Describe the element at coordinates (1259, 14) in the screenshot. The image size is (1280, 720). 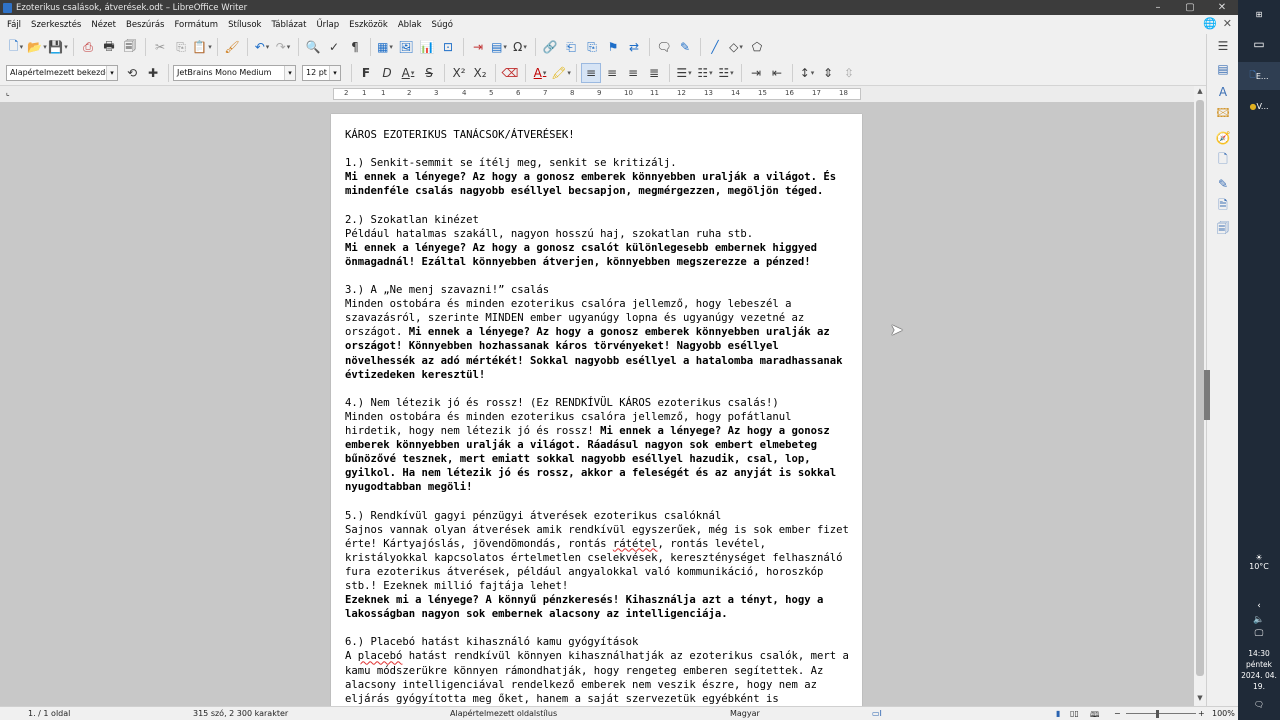
I see `windows-start-icon: ⊞` at that location.